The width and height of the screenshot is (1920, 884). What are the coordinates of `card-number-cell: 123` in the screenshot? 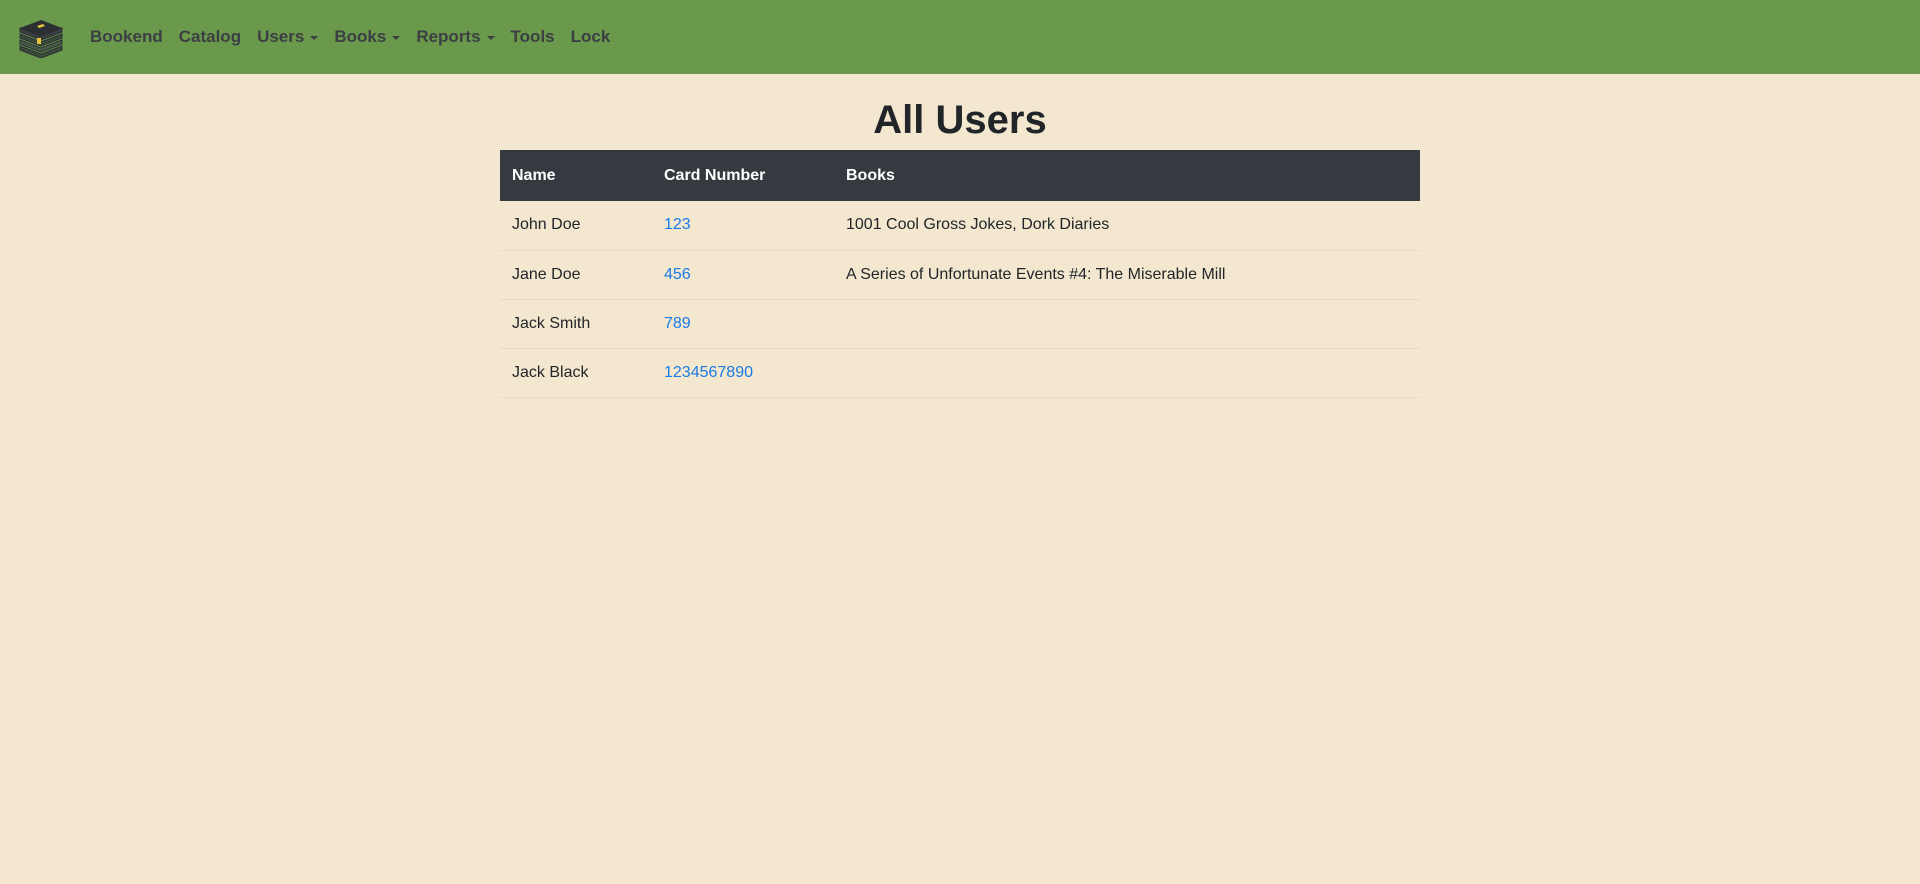 It's located at (743, 226).